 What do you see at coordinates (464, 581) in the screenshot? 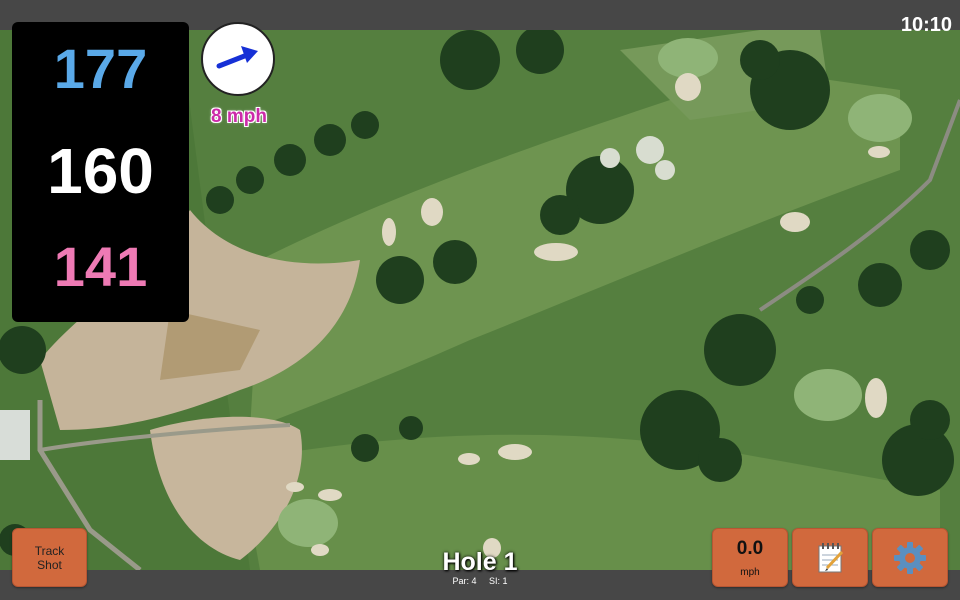
I see `hole-par: Par: 4` at bounding box center [464, 581].